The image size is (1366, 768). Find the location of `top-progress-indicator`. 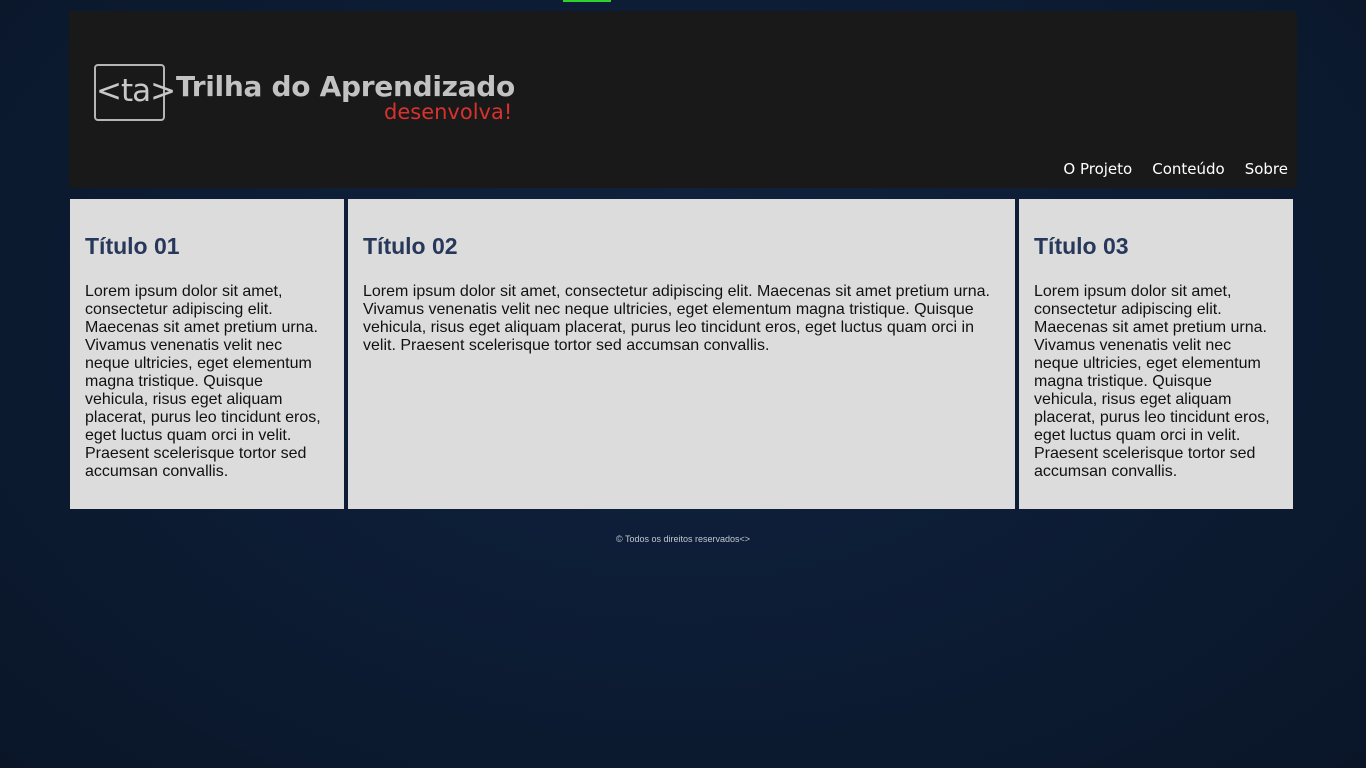

top-progress-indicator is located at coordinates (587, 1).